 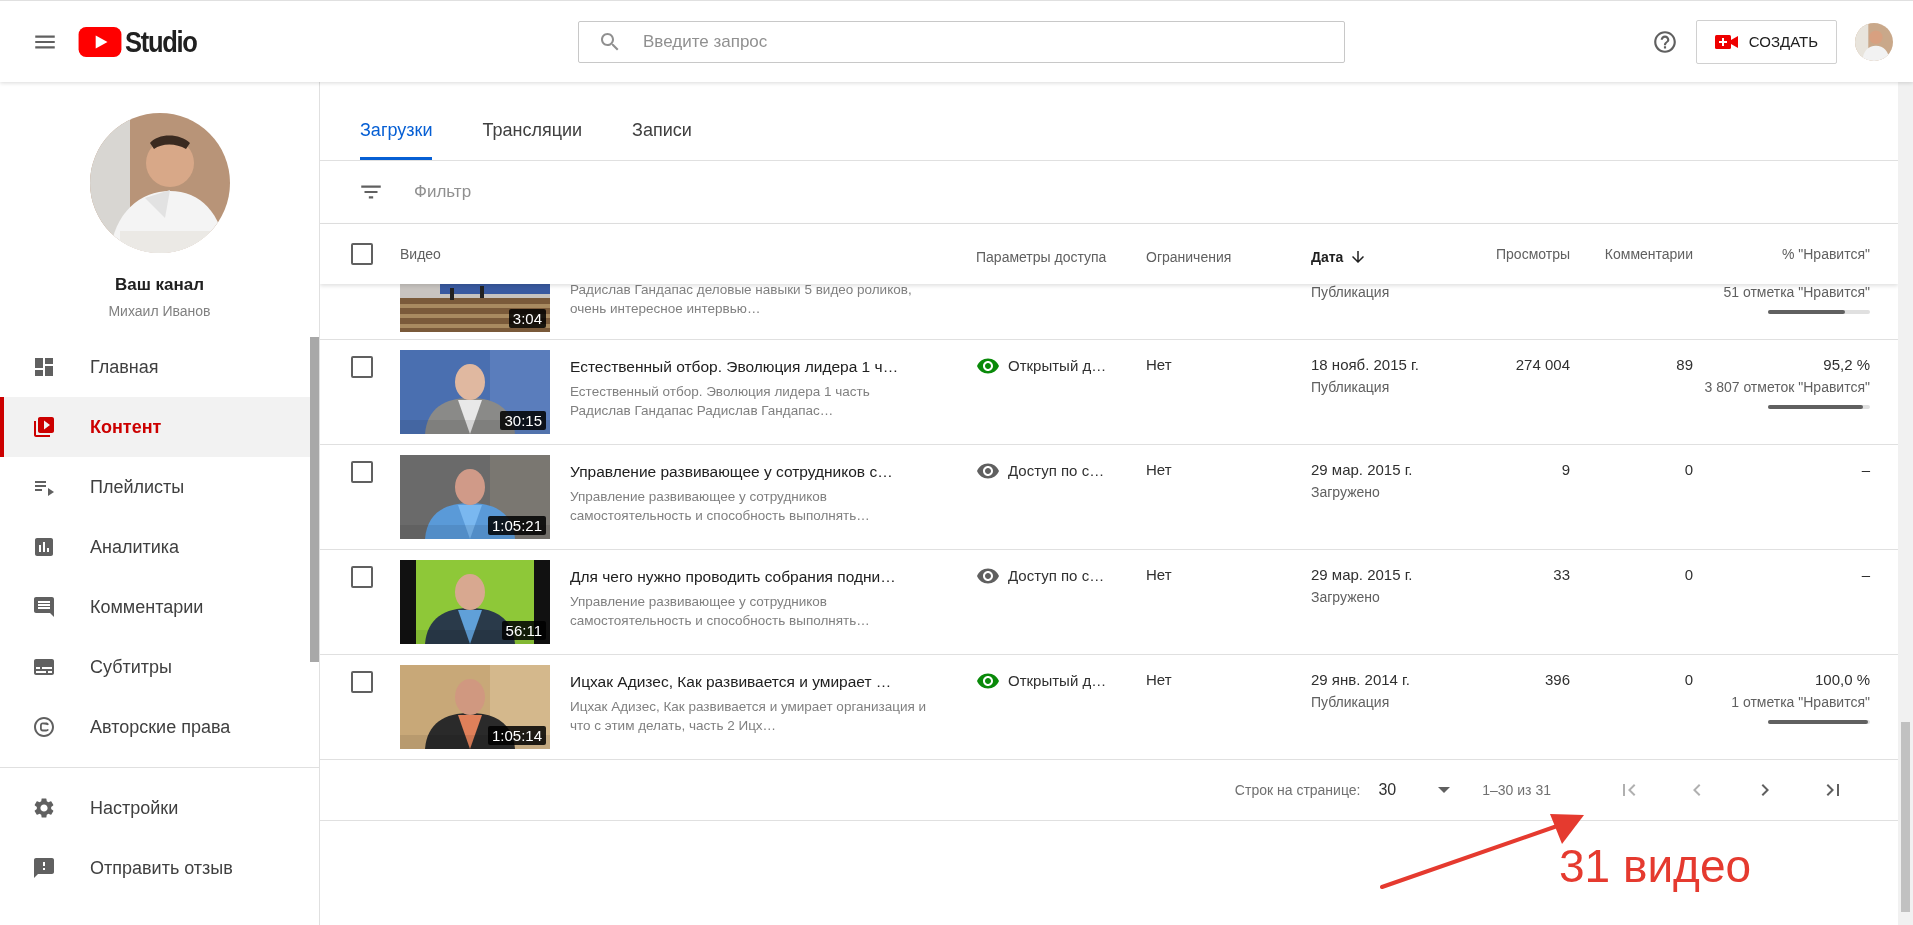 What do you see at coordinates (527, 318) in the screenshot?
I see `duration-badge: 3:04` at bounding box center [527, 318].